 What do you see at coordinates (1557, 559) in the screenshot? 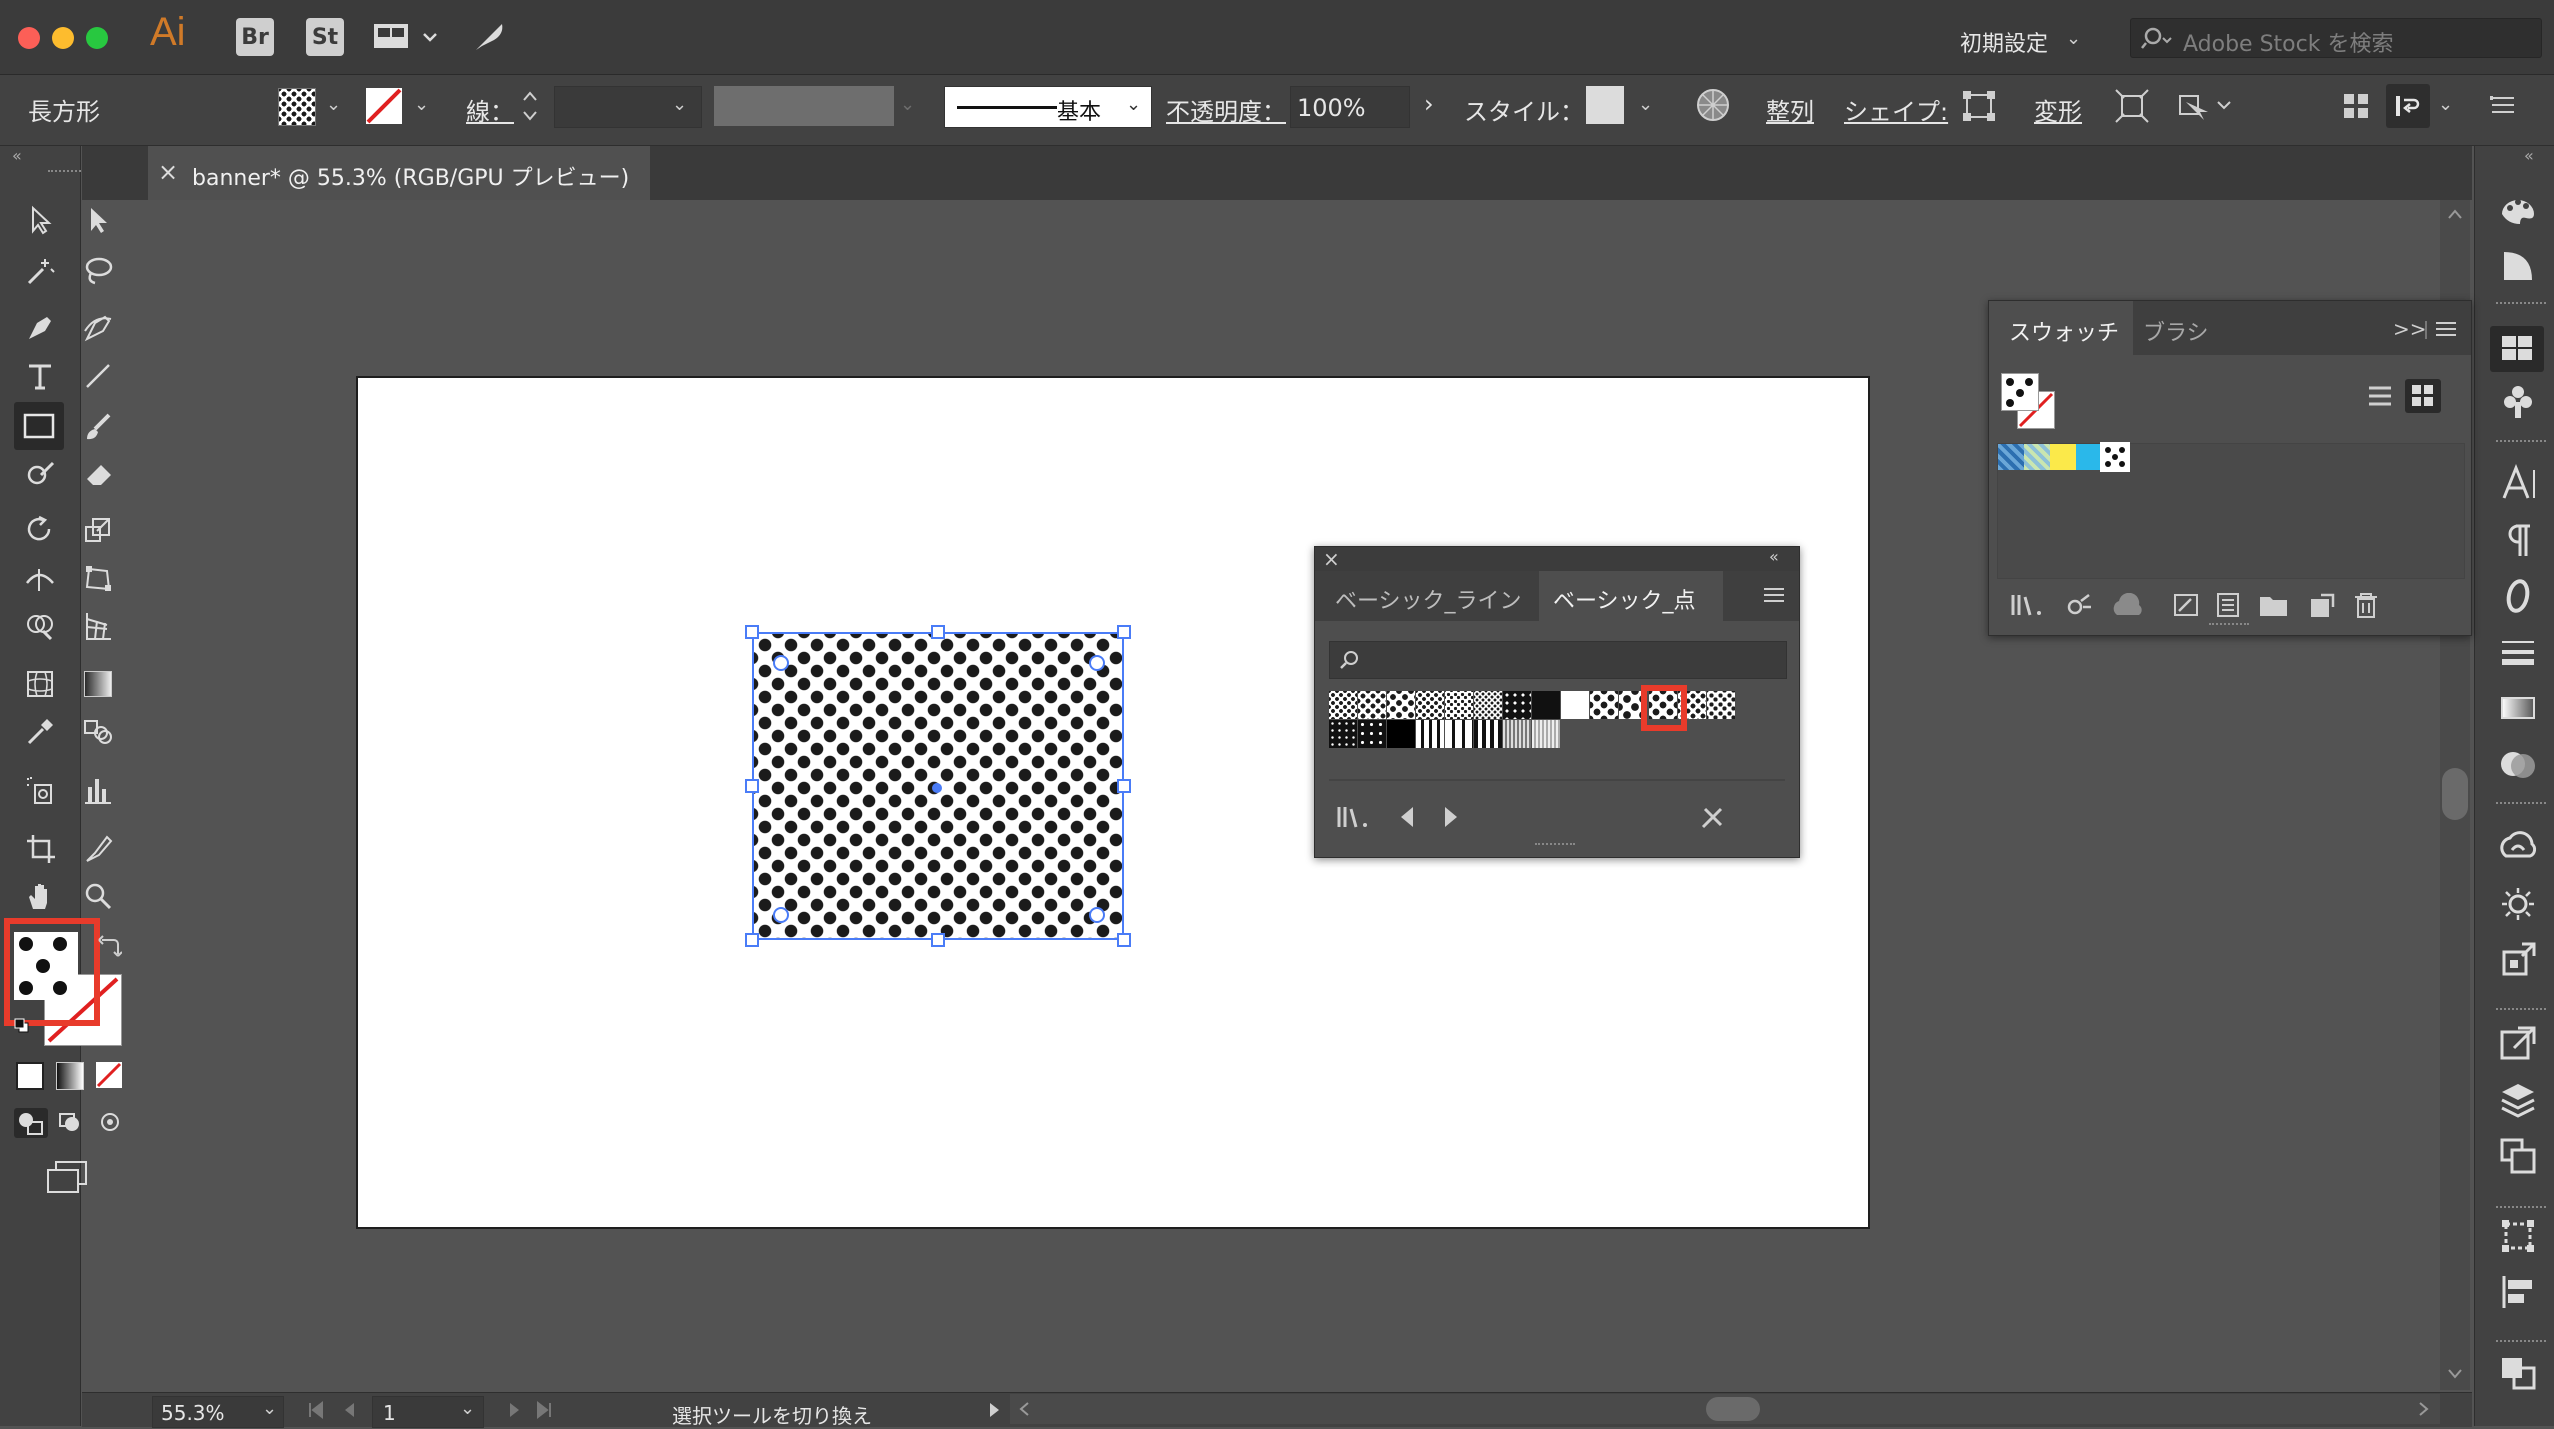
I see `library-panel-titlebar: × «` at bounding box center [1557, 559].